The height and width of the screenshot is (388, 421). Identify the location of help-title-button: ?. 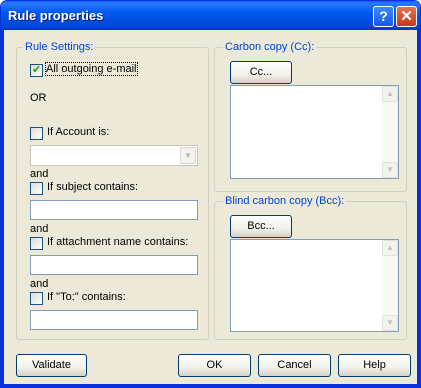
(383, 16).